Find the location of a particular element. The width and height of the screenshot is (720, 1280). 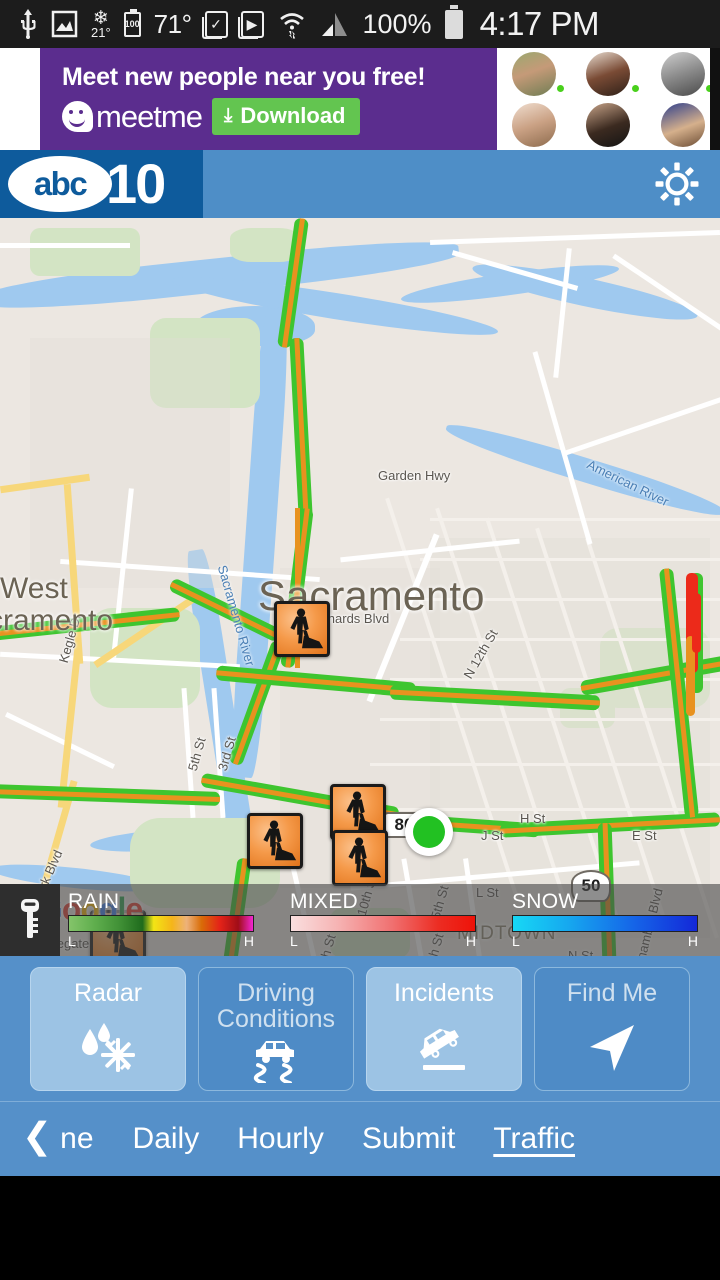

incidents-button: Incidents is located at coordinates (444, 1028).